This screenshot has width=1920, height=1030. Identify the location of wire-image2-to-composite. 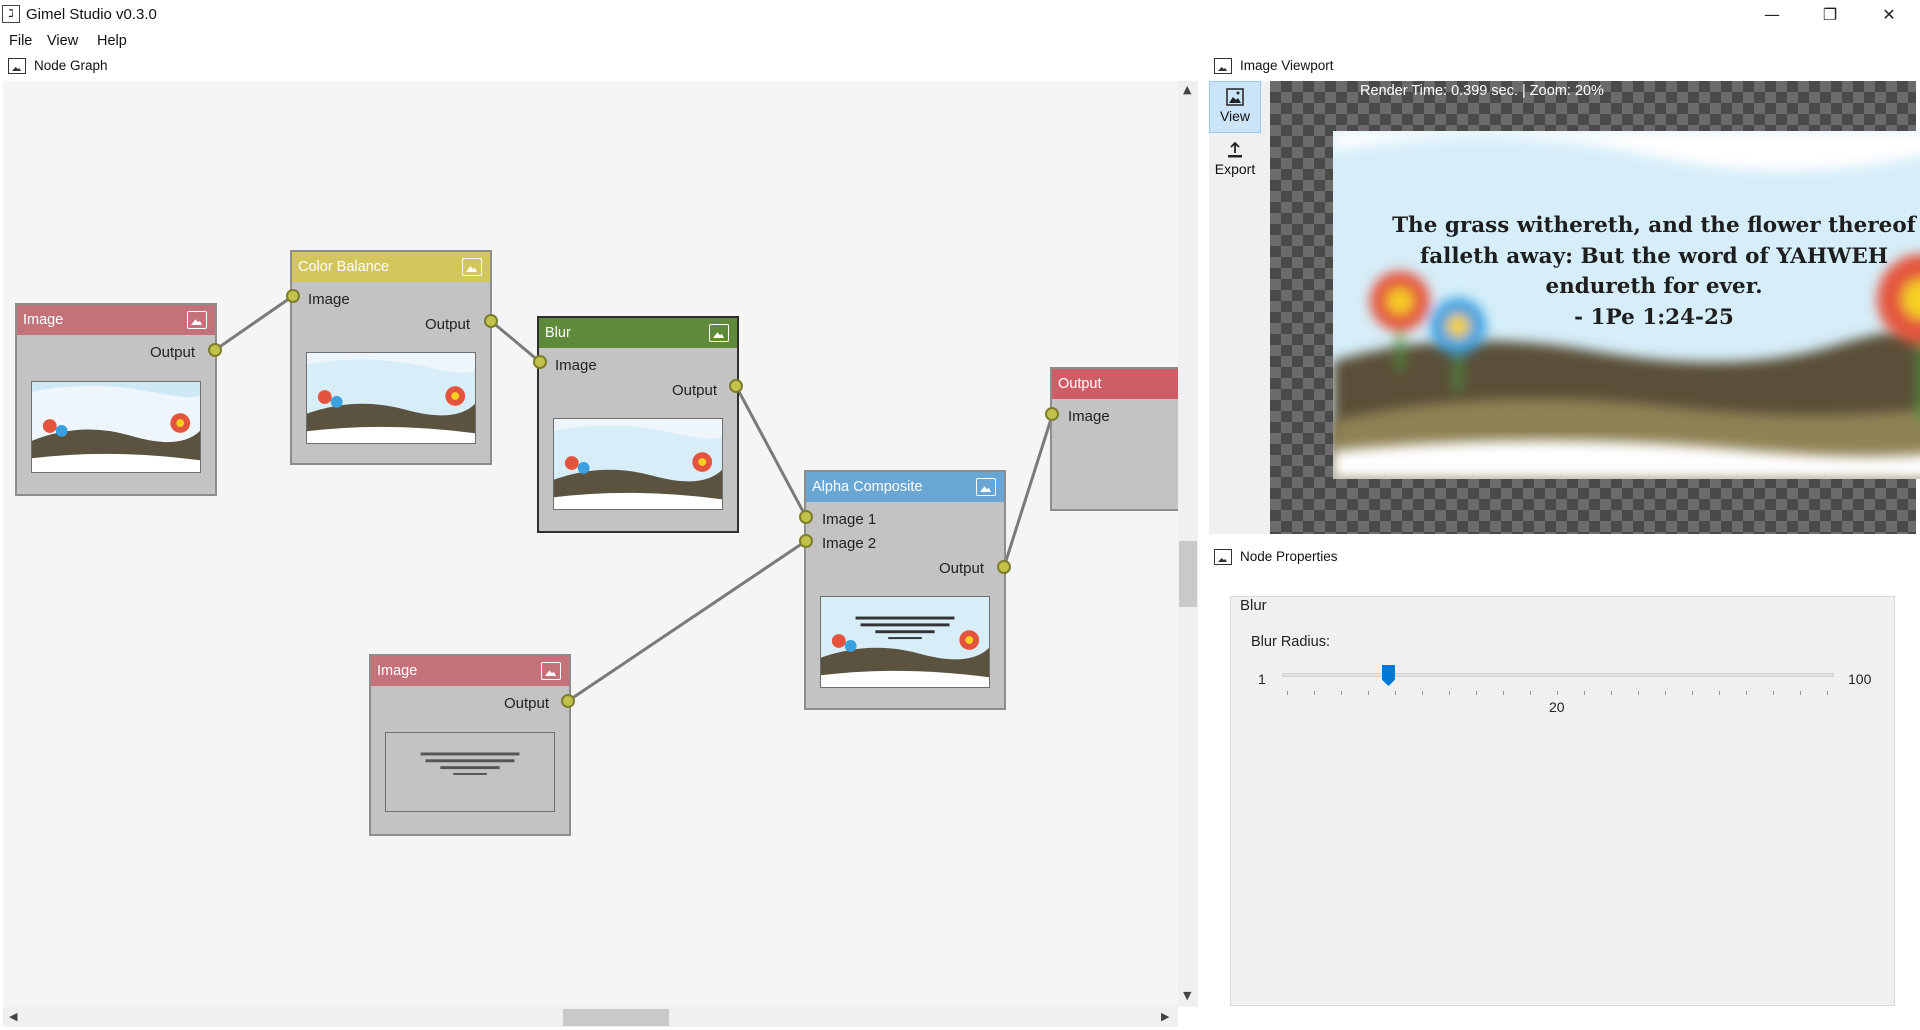
(687, 621).